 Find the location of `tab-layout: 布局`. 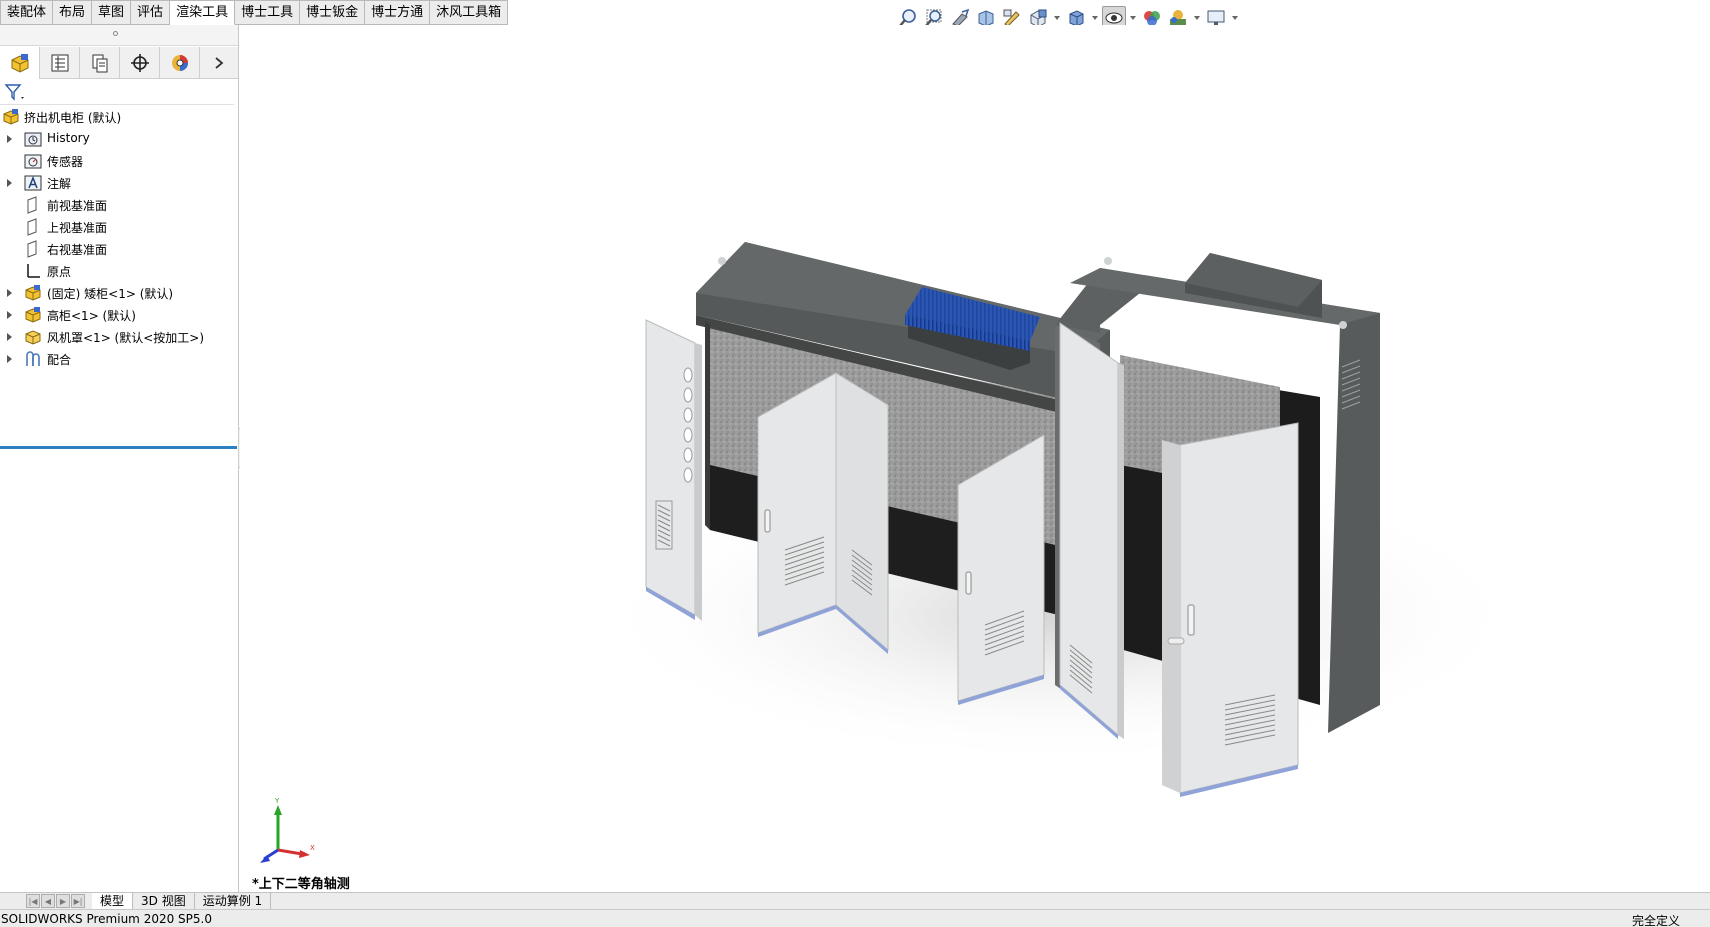

tab-layout: 布局 is located at coordinates (73, 12).